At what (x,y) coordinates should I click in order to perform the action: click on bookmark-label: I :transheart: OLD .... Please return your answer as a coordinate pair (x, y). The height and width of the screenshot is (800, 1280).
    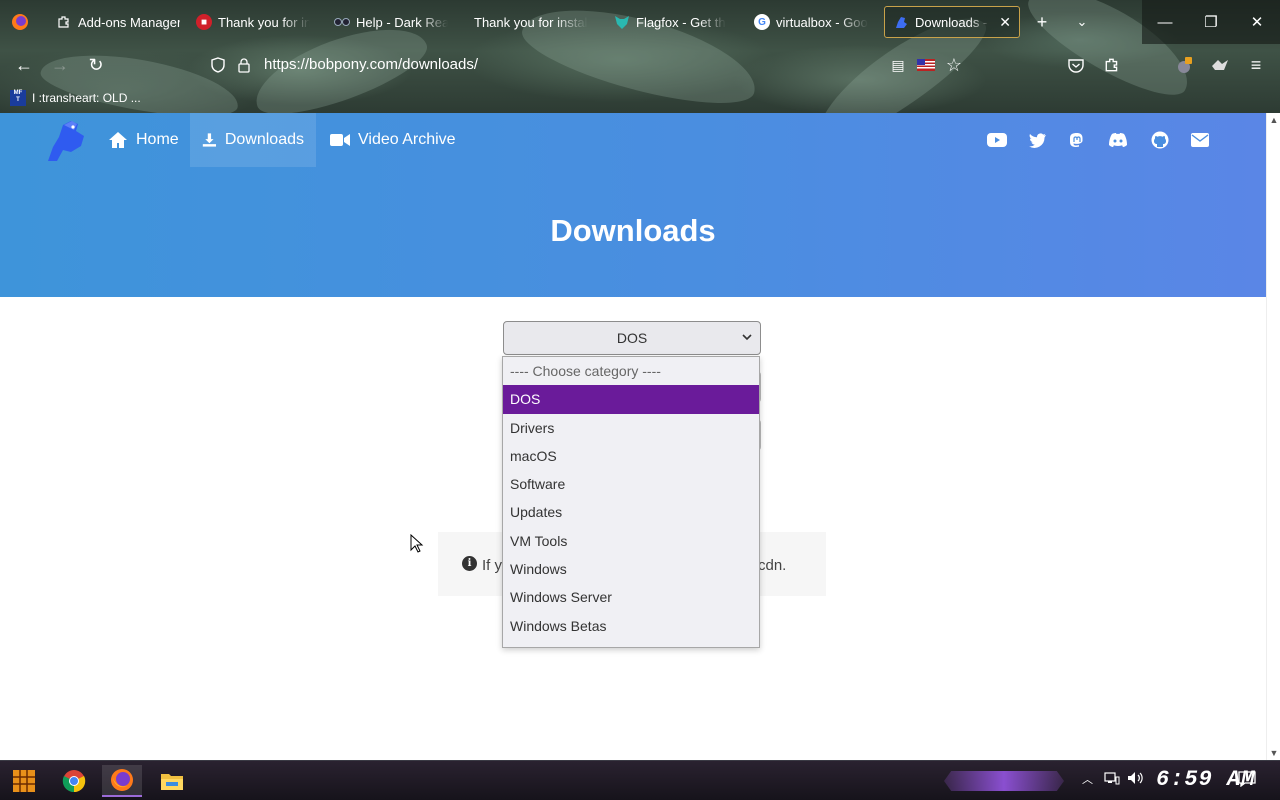
    Looking at the image, I should click on (86, 98).